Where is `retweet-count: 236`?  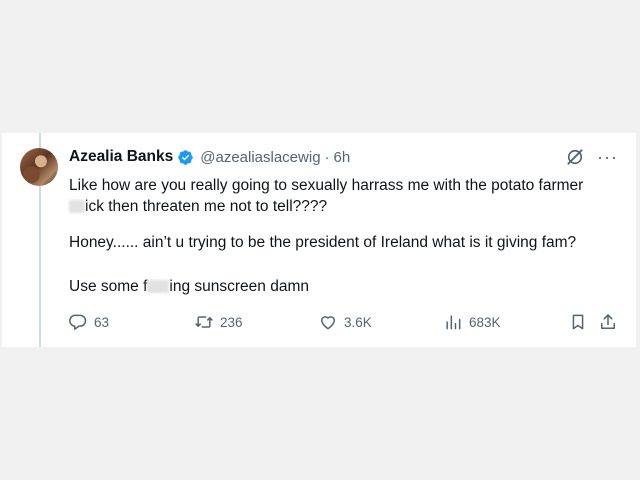 retweet-count: 236 is located at coordinates (231, 322).